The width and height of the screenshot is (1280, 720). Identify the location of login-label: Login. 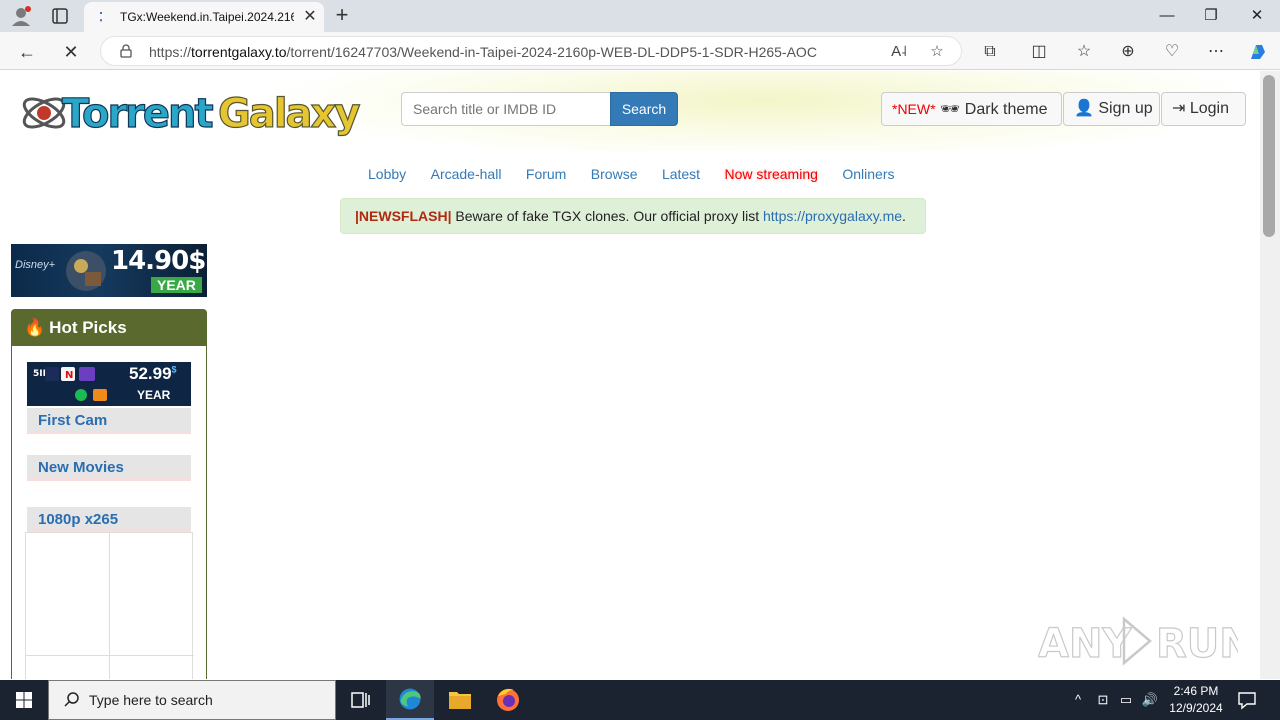
(1209, 108).